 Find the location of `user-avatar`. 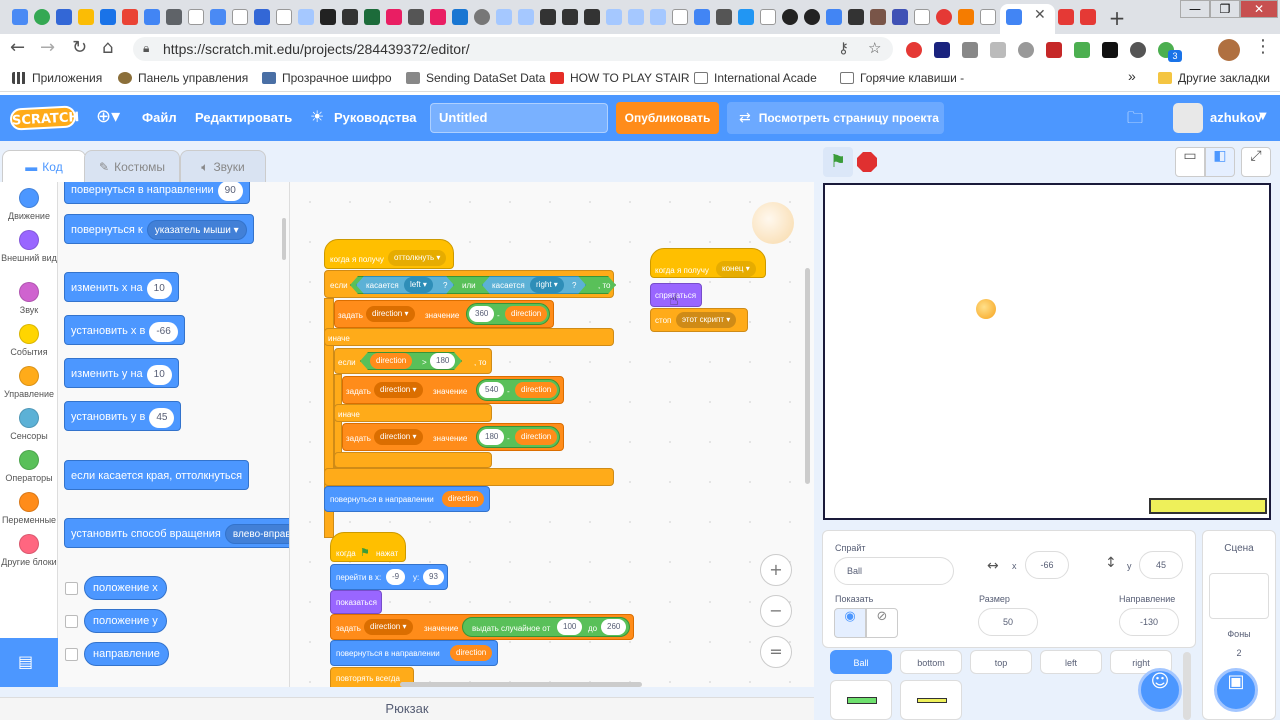

user-avatar is located at coordinates (1188, 118).